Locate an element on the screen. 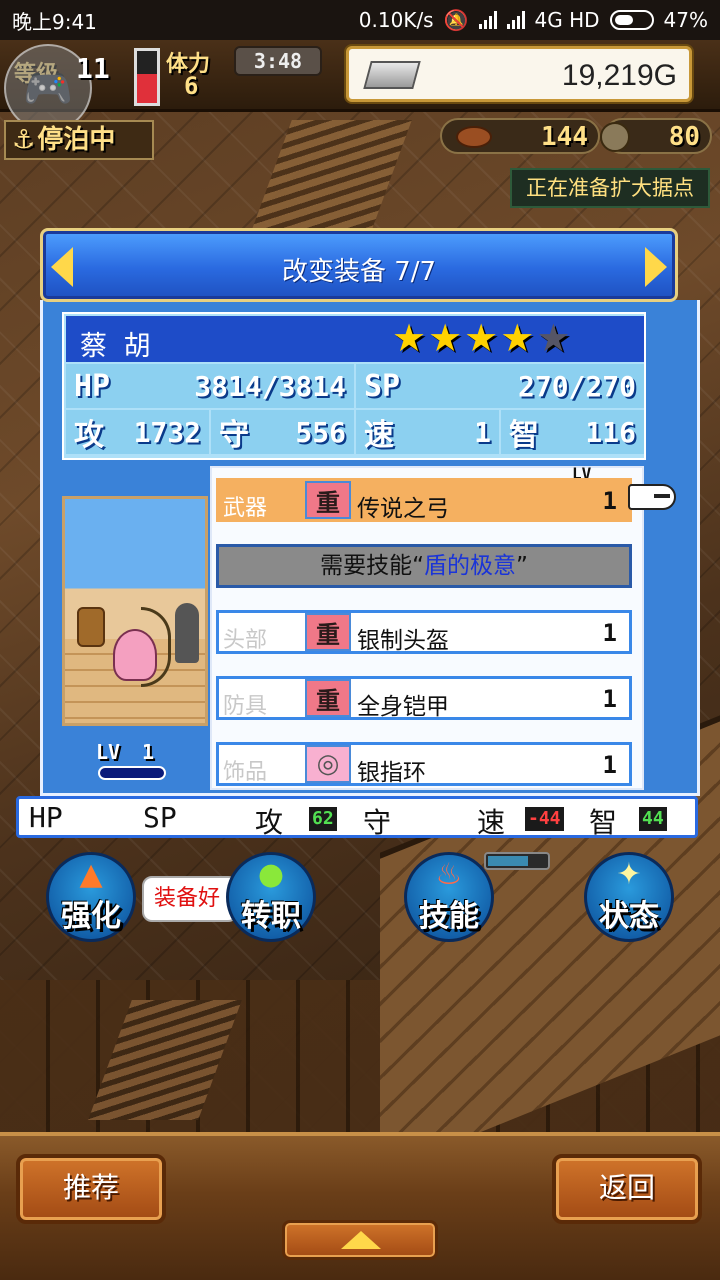 Image resolution: width=720 pixels, height=1280 pixels. stamina-gauge is located at coordinates (147, 77).